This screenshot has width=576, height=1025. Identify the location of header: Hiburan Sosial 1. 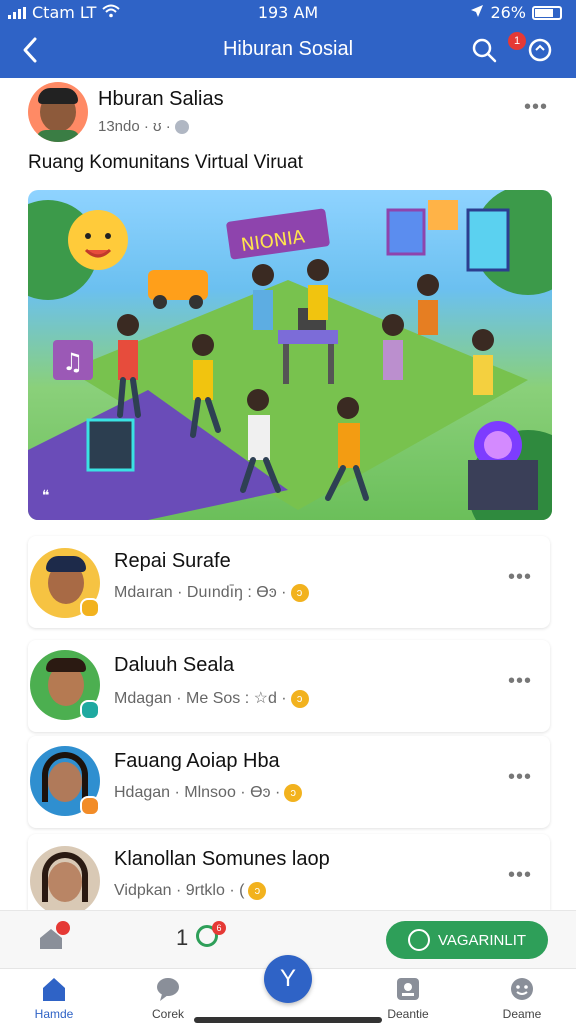
(288, 52).